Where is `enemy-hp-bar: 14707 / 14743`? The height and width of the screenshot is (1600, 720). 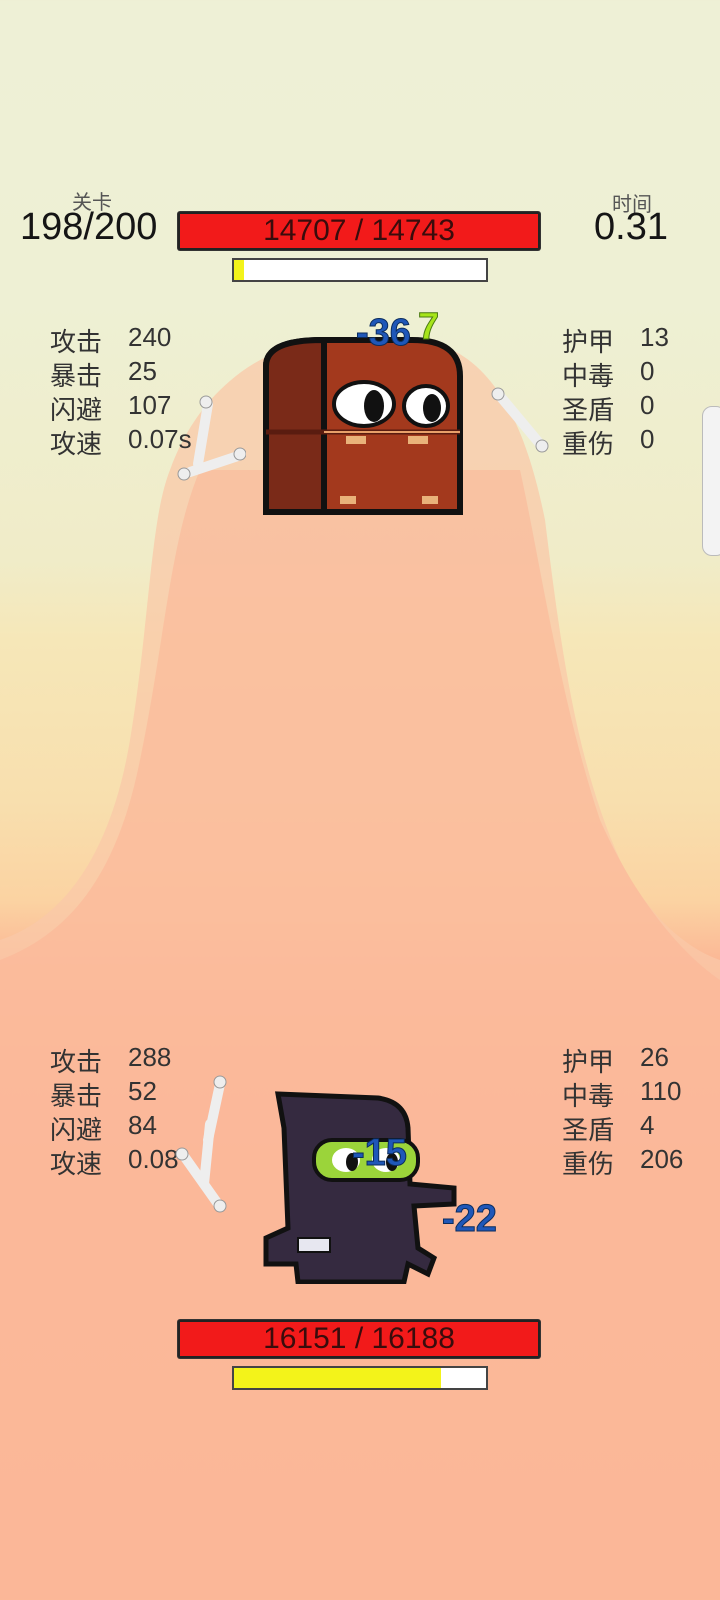
enemy-hp-bar: 14707 / 14743 is located at coordinates (359, 231).